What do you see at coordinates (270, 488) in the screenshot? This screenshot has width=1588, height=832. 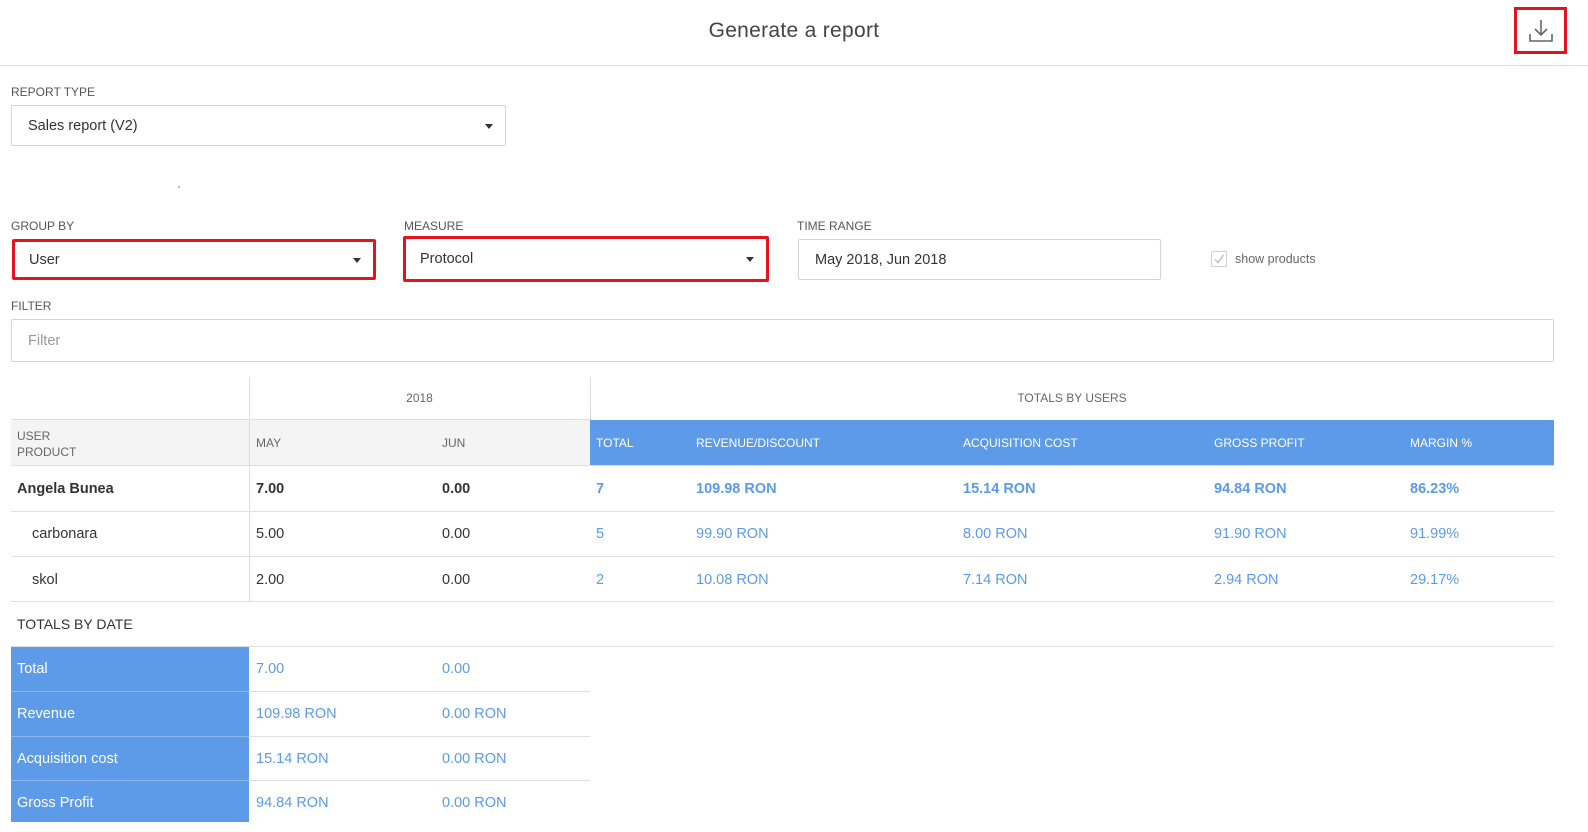 I see `row-may: 7.00` at bounding box center [270, 488].